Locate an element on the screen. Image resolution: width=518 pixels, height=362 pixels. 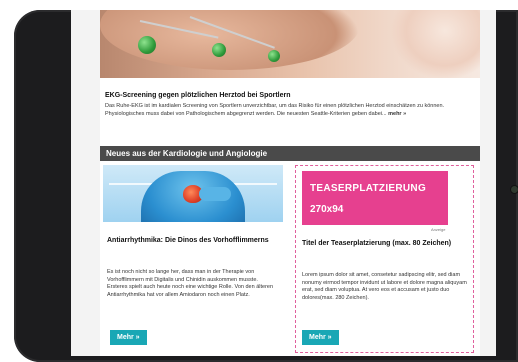
camera-icon is located at coordinates (514, 189).